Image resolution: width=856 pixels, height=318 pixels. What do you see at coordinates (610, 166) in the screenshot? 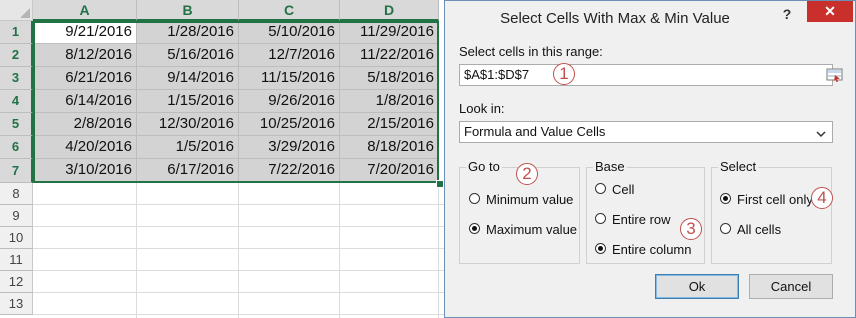
I see `base-group-title: Base` at bounding box center [610, 166].